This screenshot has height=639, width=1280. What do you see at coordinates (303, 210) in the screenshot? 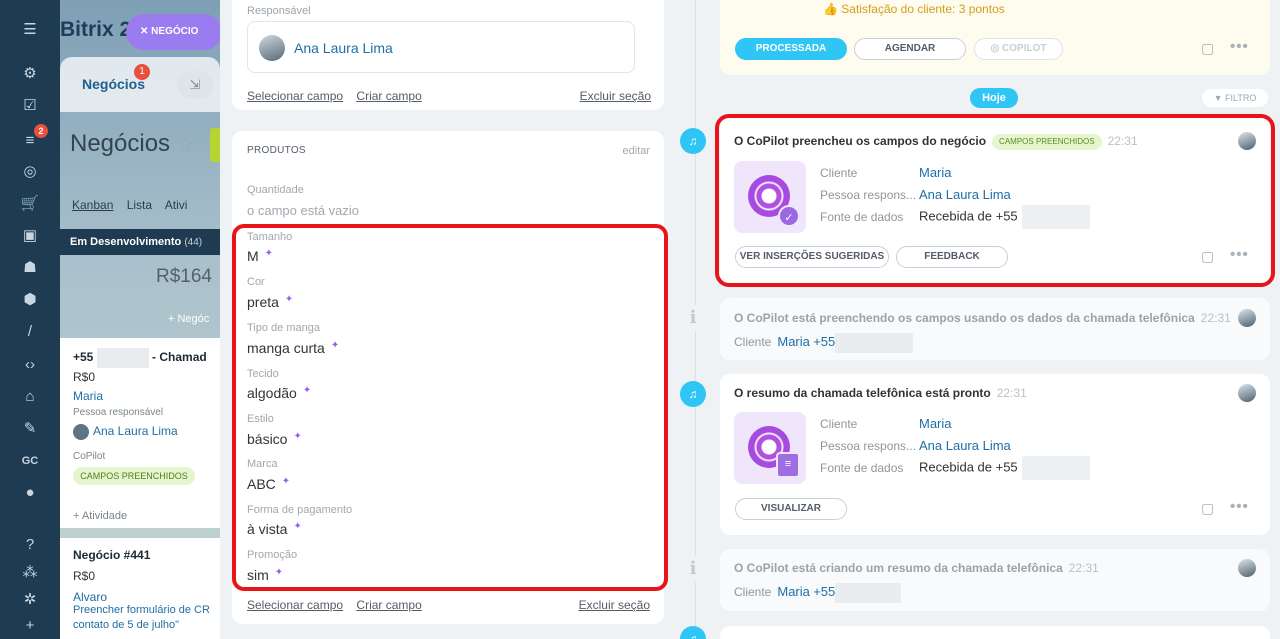
I see `quantity-field: o campo está vazio` at bounding box center [303, 210].